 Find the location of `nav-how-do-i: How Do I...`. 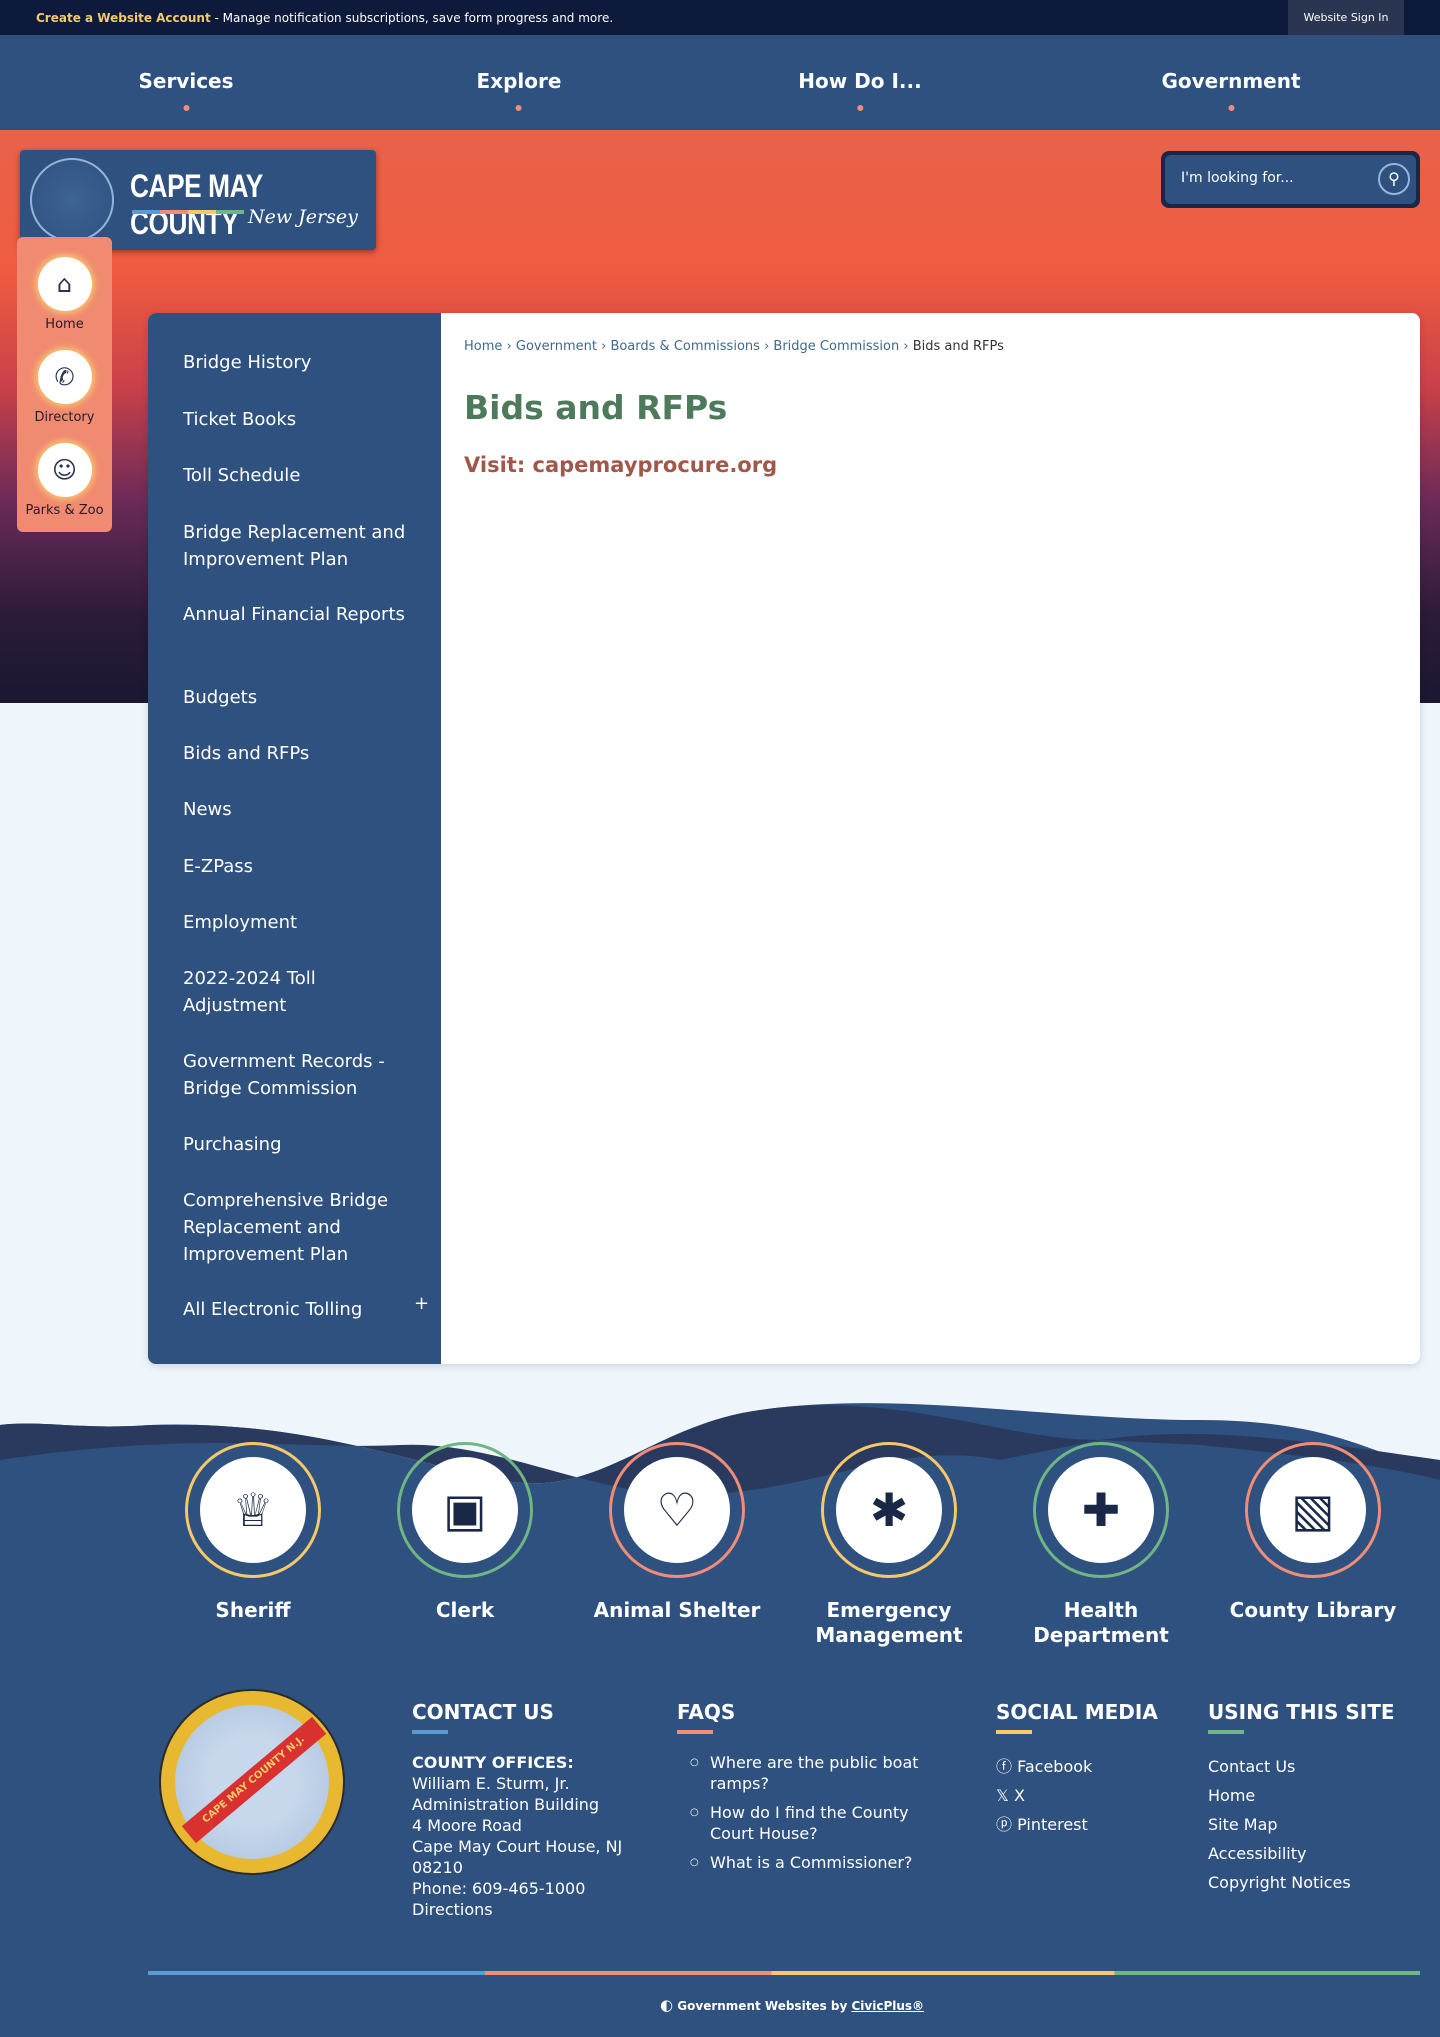

nav-how-do-i: How Do I... is located at coordinates (859, 90).